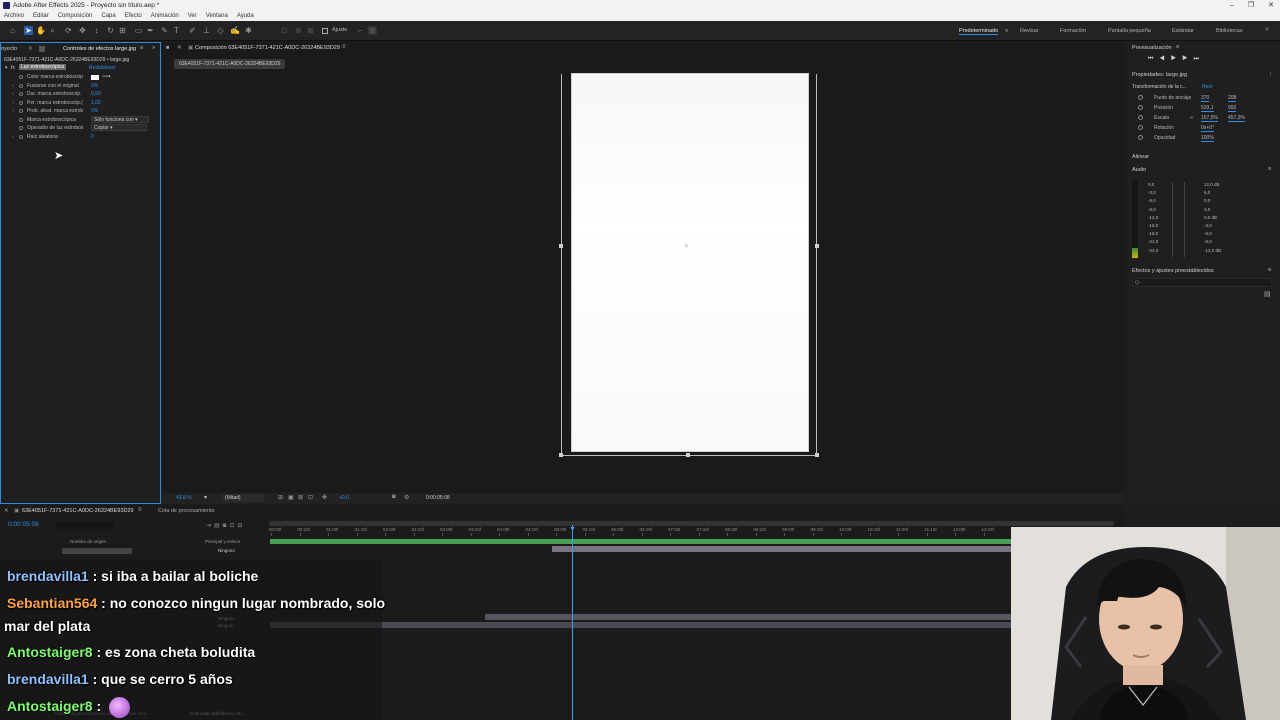 The image size is (1280, 720). What do you see at coordinates (186, 511) in the screenshot?
I see `render-queue-tab: Cola de procesamiento` at bounding box center [186, 511].